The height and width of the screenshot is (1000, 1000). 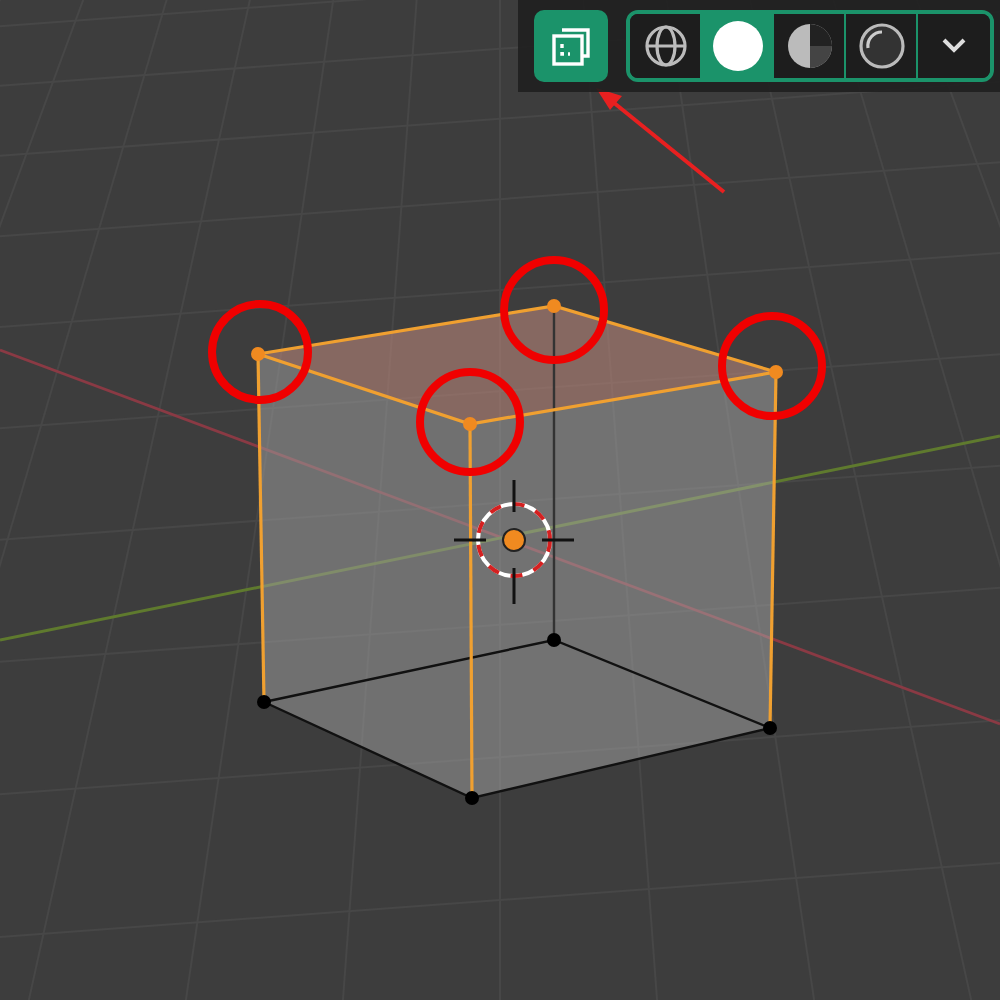 I want to click on rendered-sphere-icon, so click(x=881, y=46).